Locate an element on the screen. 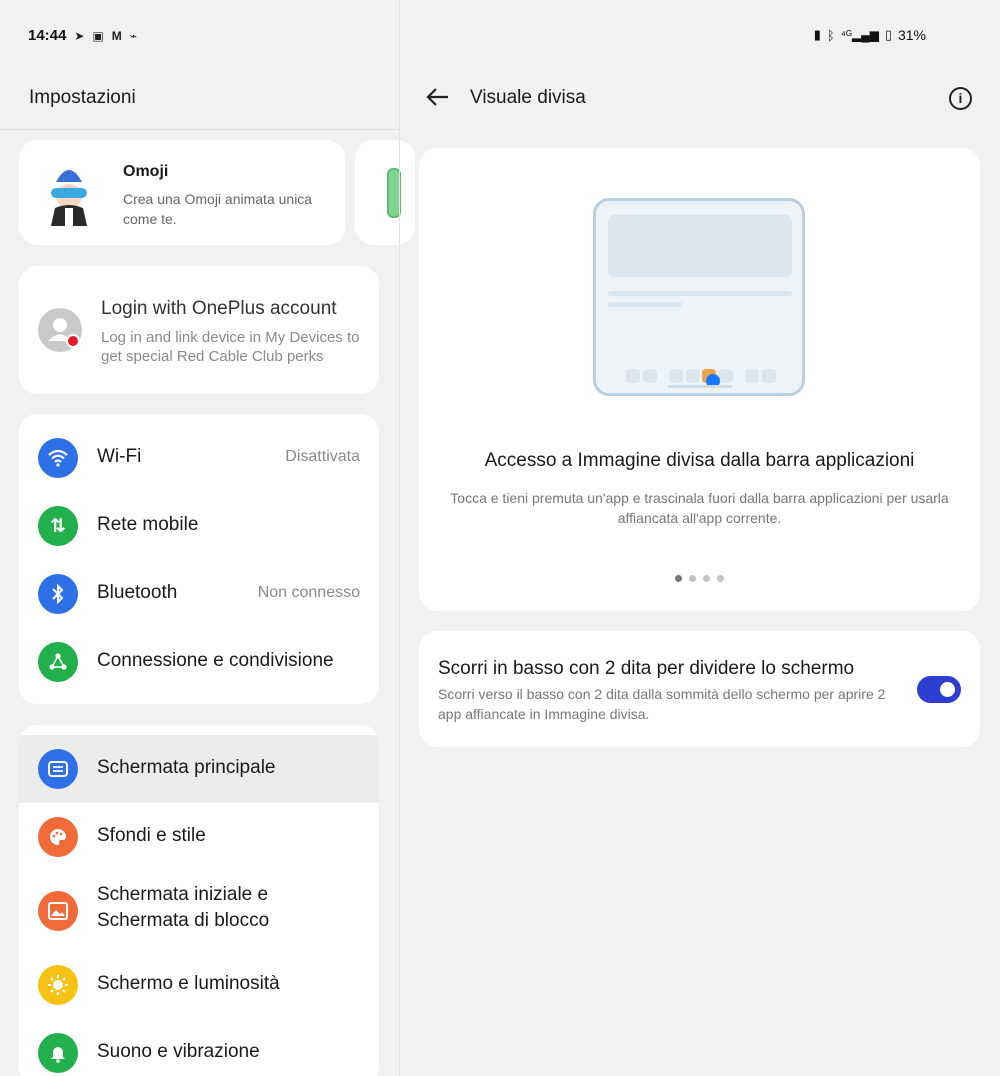 The height and width of the screenshot is (1076, 1000). settings-item-display-brightness: Schermo e luminosità is located at coordinates (199, 985).